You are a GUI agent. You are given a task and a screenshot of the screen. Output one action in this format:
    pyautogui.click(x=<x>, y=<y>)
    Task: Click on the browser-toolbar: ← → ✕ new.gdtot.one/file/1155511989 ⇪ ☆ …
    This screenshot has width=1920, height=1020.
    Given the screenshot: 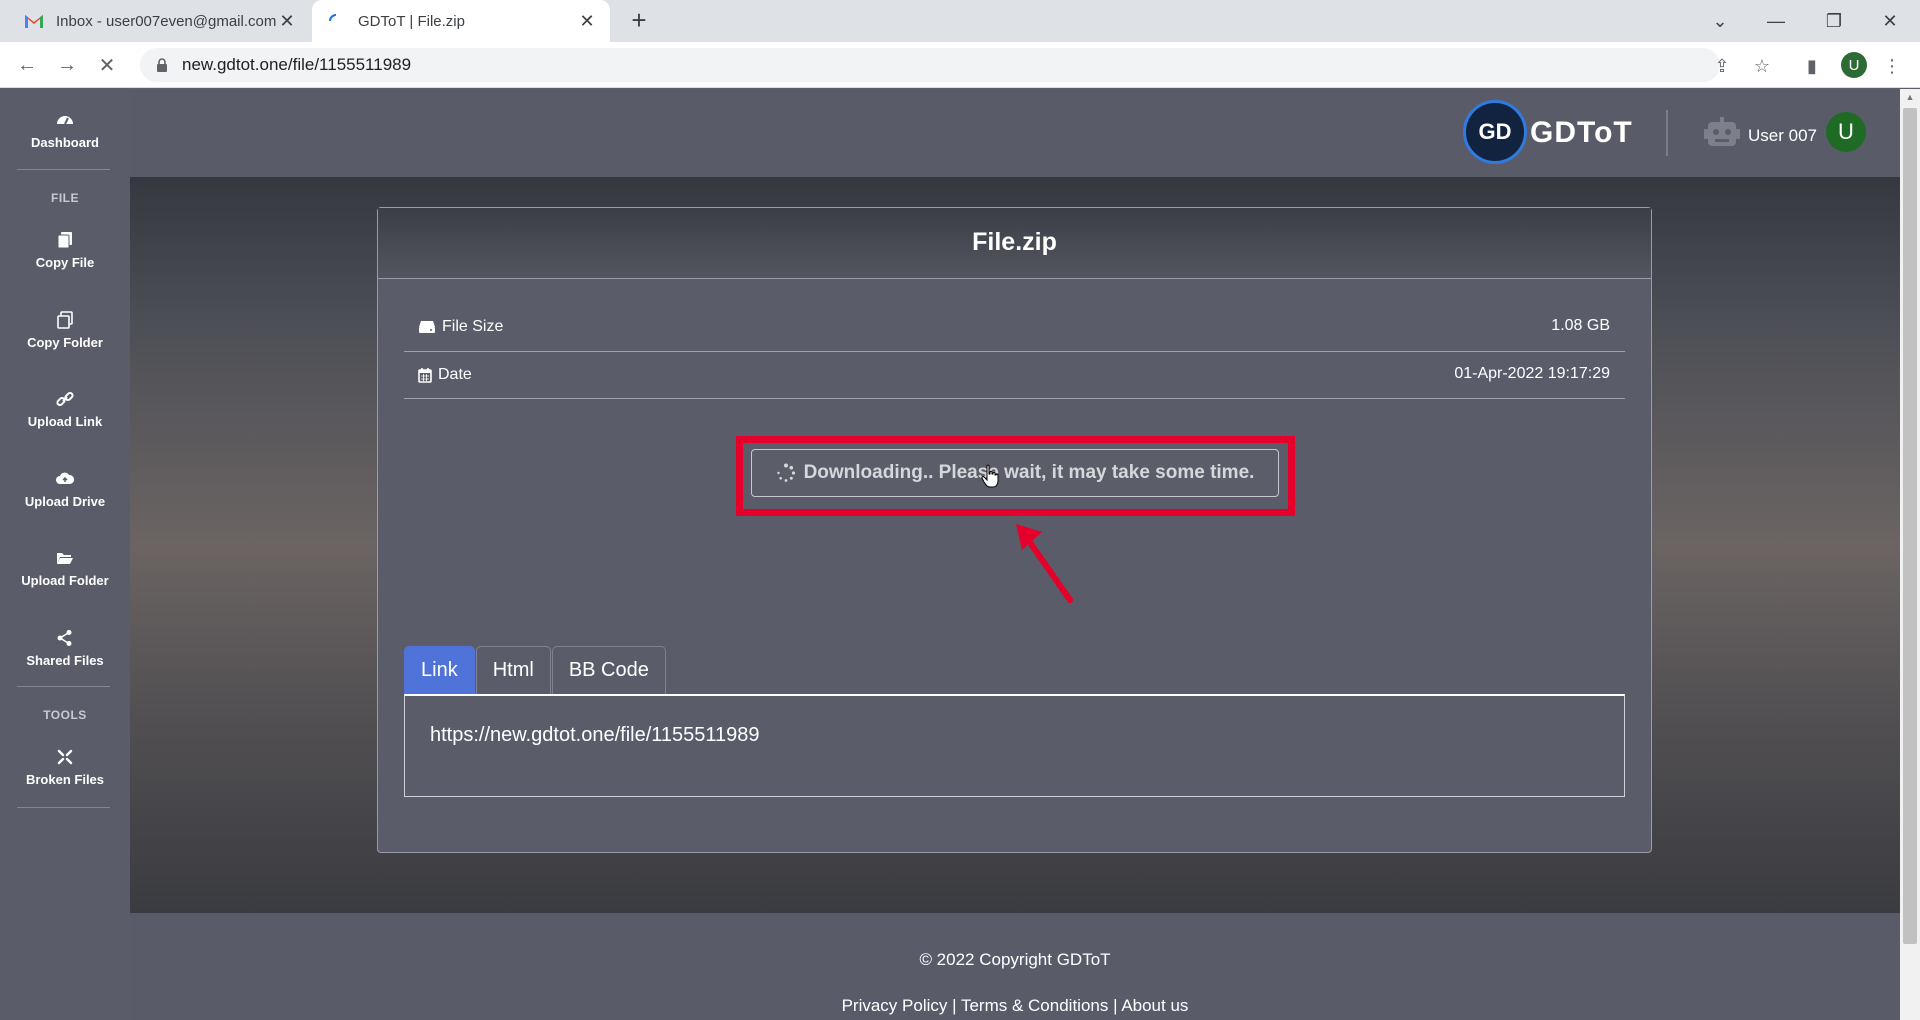 What is the action you would take?
    pyautogui.click(x=960, y=65)
    